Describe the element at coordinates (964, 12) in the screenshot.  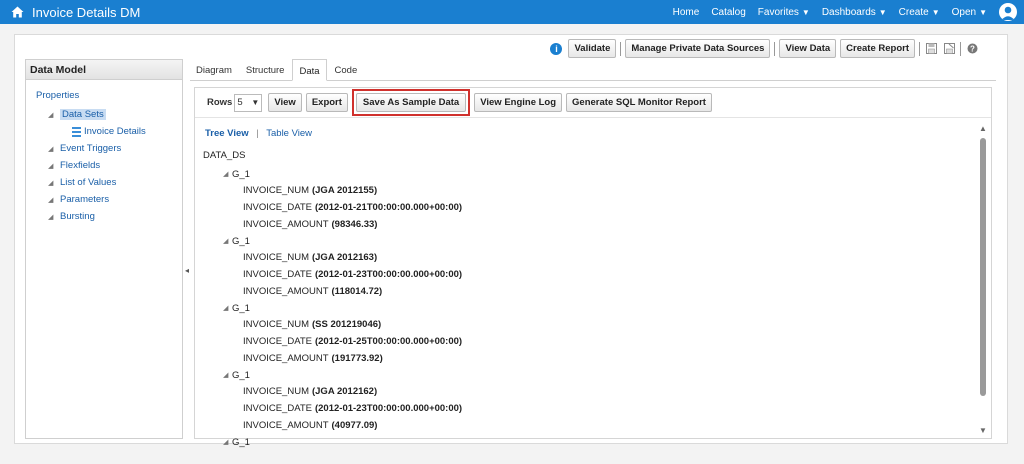
I see `nav-item-label: Open` at that location.